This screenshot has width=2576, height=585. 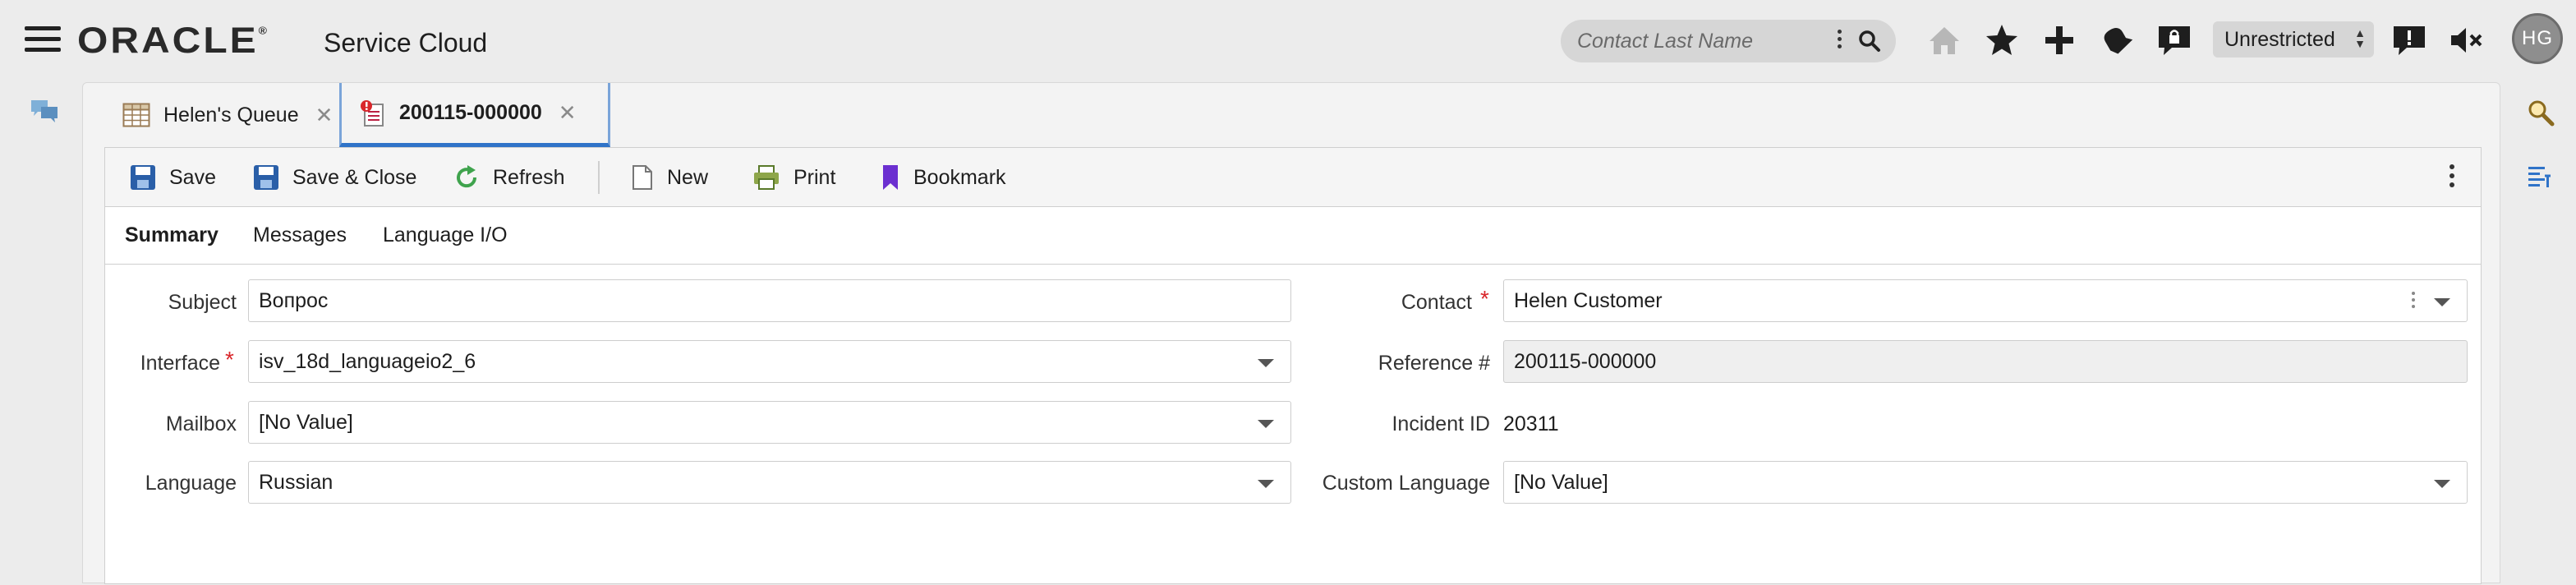 I want to click on floppy-disk-icon, so click(x=143, y=177).